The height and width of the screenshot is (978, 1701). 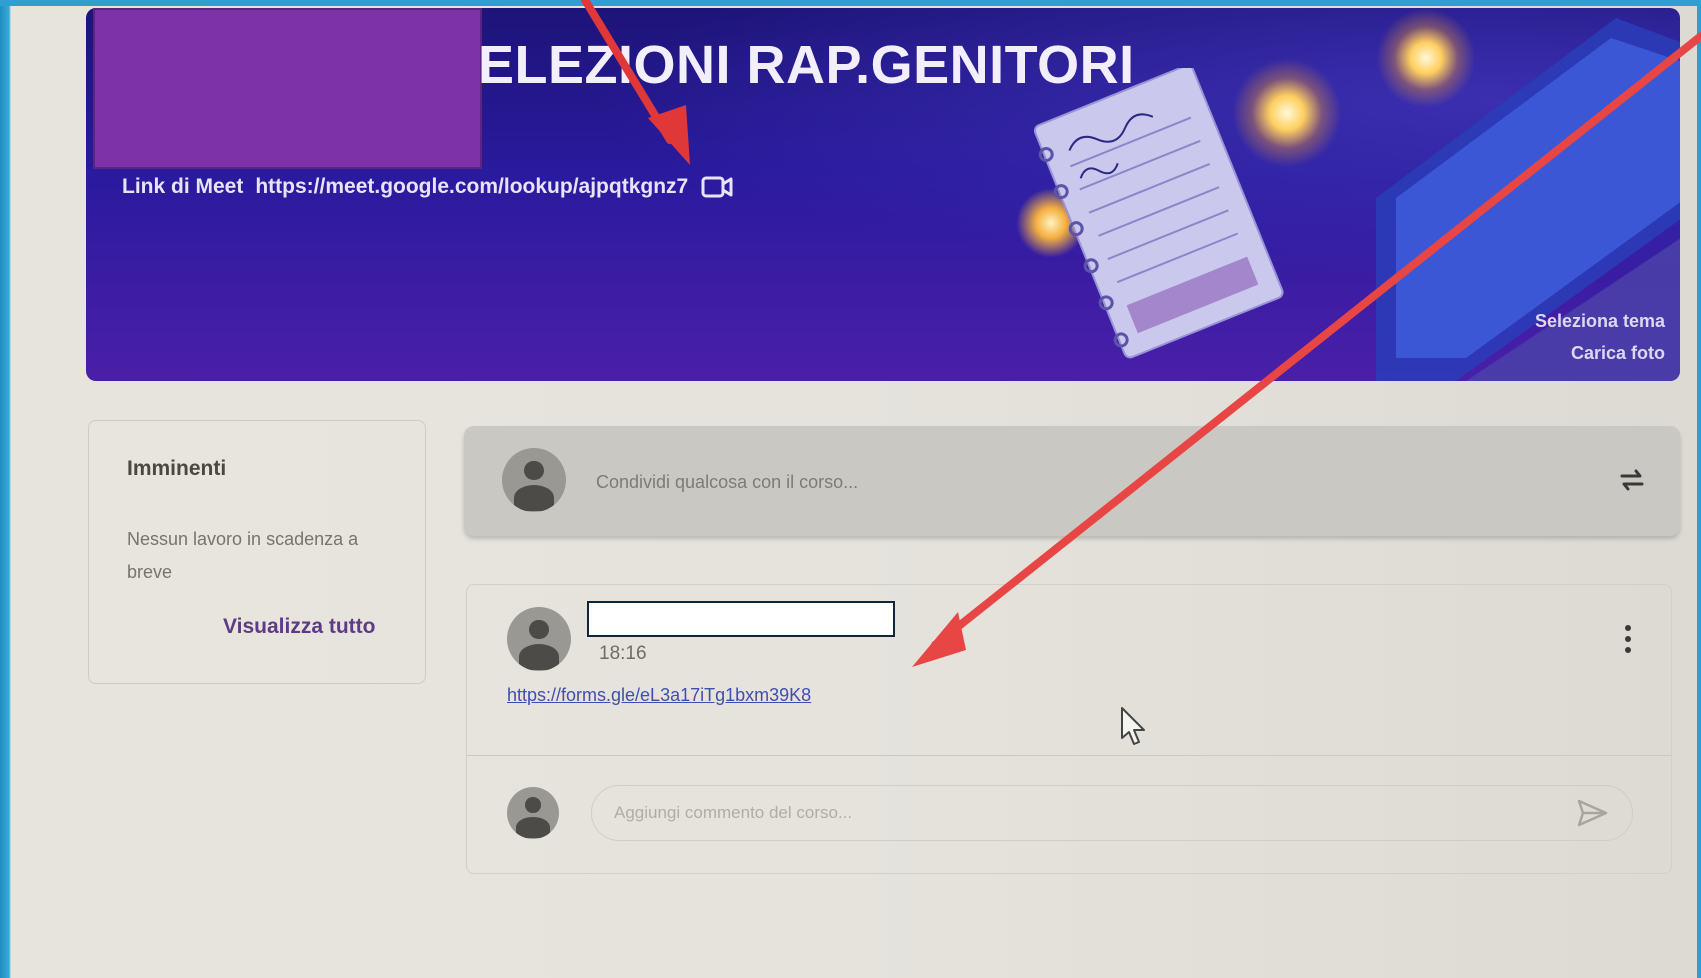 What do you see at coordinates (1133, 726) in the screenshot?
I see `mouse-cursor-icon` at bounding box center [1133, 726].